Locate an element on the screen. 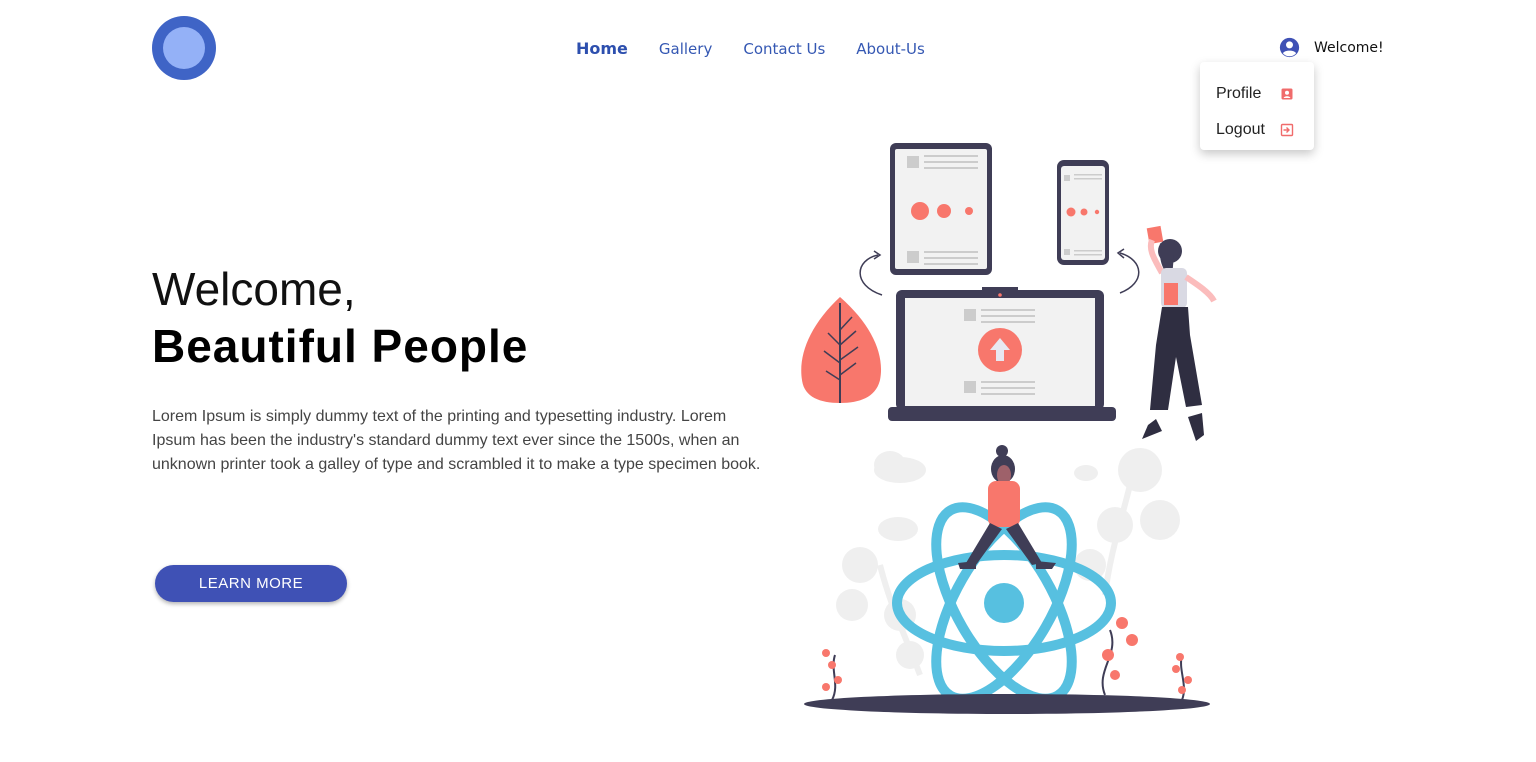  nav-about-link: About-Us is located at coordinates (890, 49).